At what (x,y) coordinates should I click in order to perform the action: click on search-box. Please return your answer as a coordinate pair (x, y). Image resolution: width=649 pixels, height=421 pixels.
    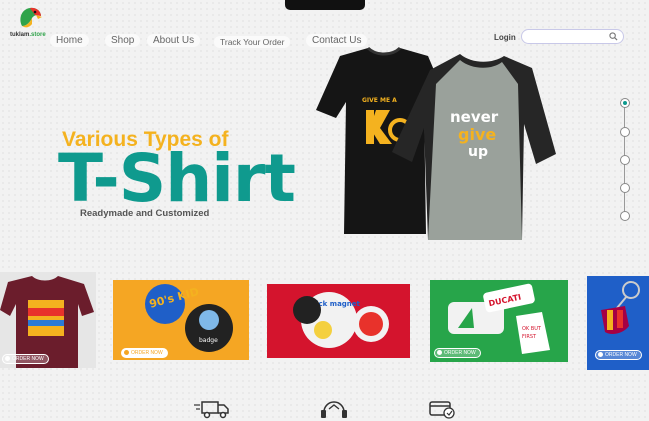
    Looking at the image, I should click on (572, 36).